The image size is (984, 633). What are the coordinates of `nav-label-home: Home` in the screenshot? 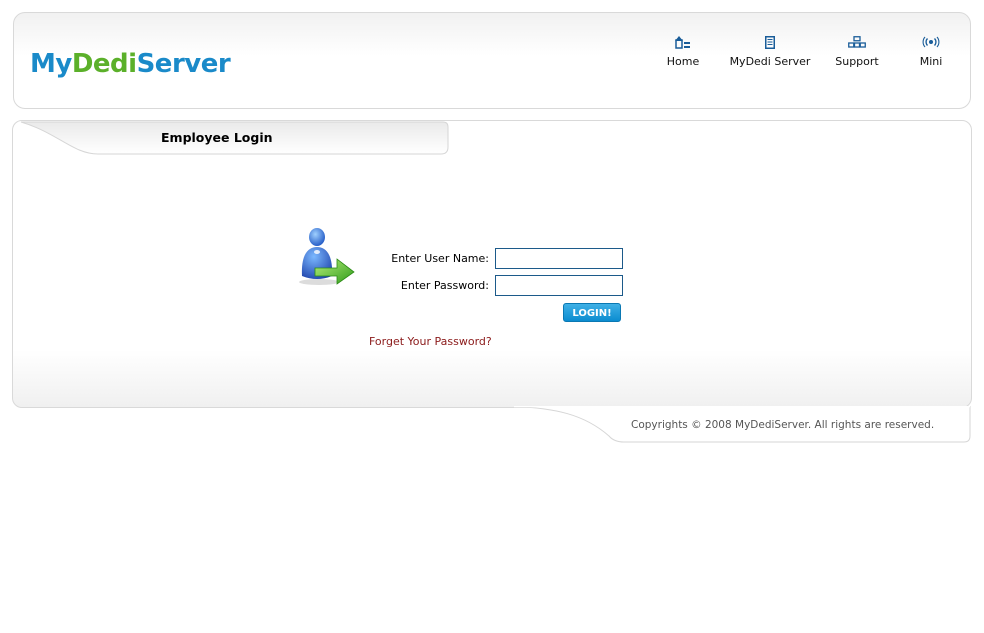 It's located at (683, 61).